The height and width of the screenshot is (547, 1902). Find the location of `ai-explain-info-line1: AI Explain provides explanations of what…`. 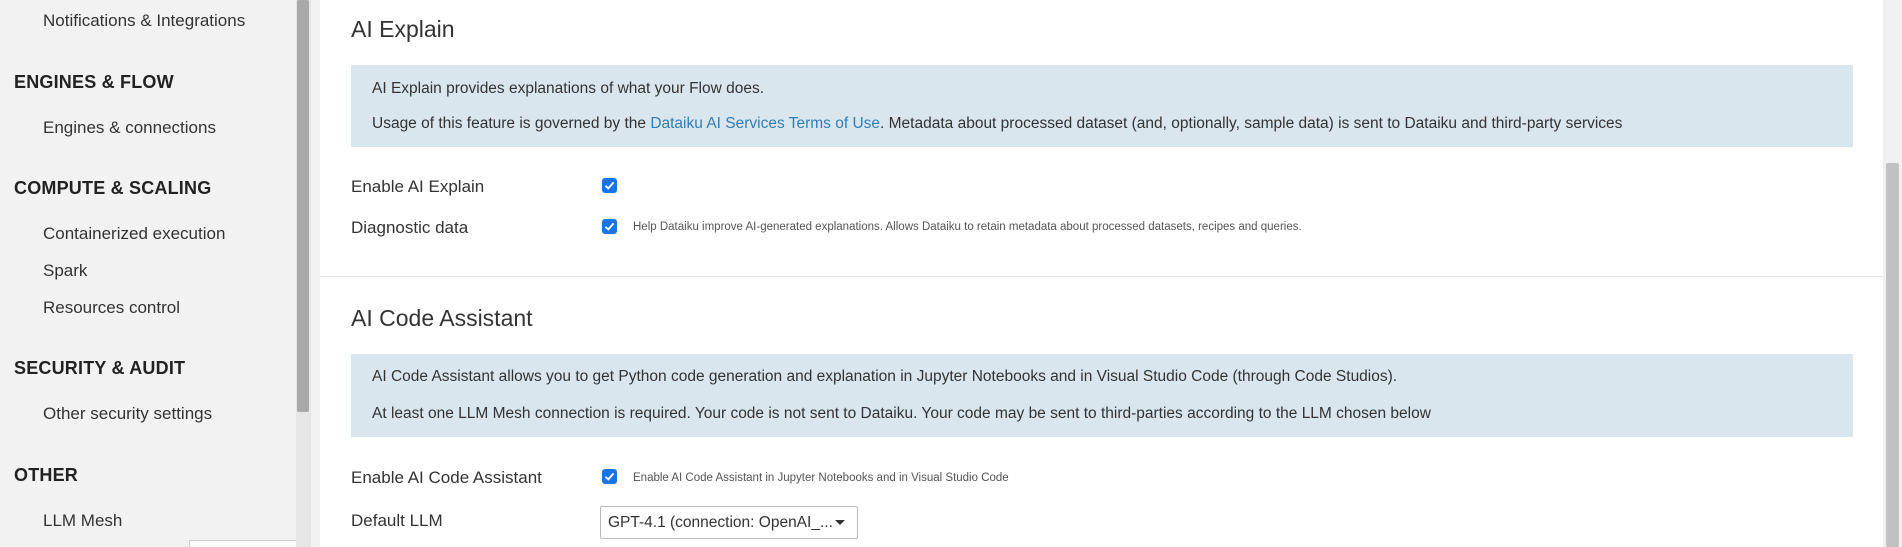

ai-explain-info-line1: AI Explain provides explanations of what… is located at coordinates (568, 88).